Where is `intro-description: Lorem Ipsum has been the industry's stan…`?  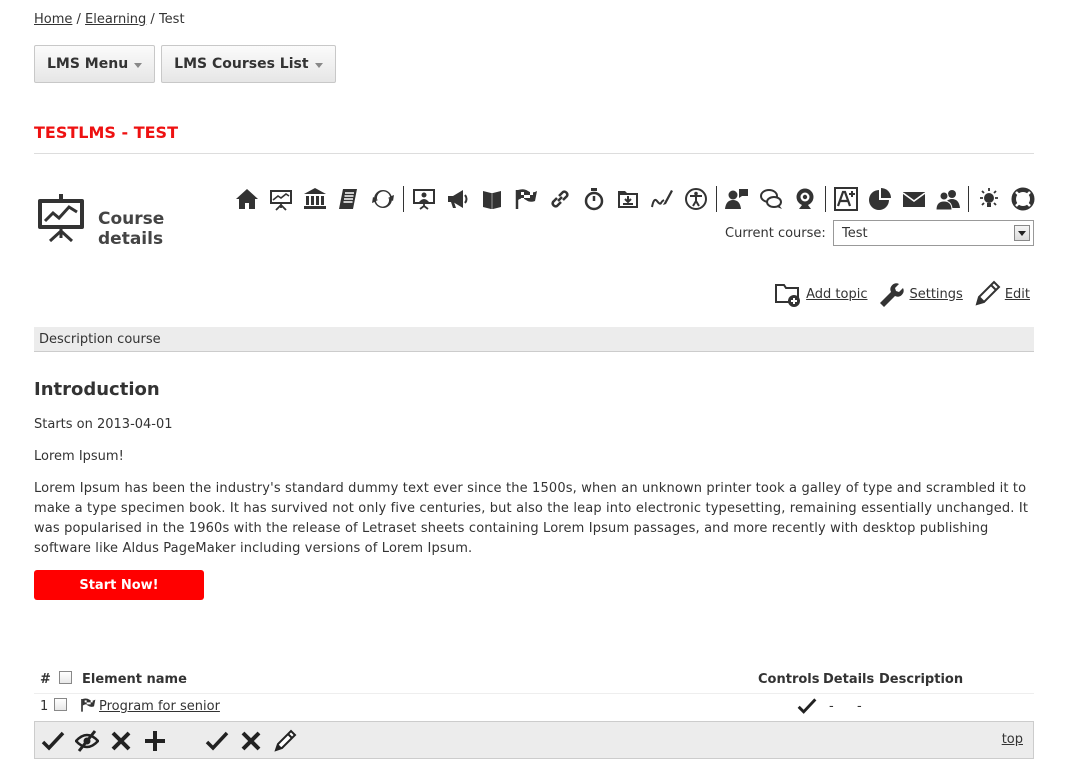
intro-description: Lorem Ipsum has been the industry's stan… is located at coordinates (531, 518).